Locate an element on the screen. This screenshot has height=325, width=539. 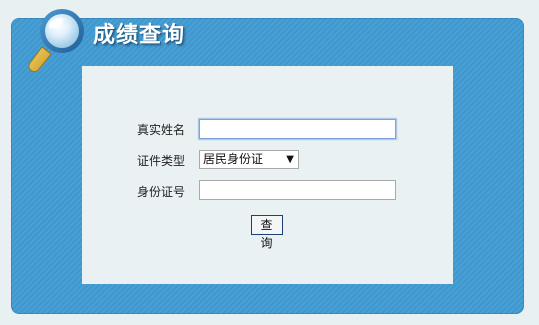
id-type-label: 证件类型 is located at coordinates (161, 161).